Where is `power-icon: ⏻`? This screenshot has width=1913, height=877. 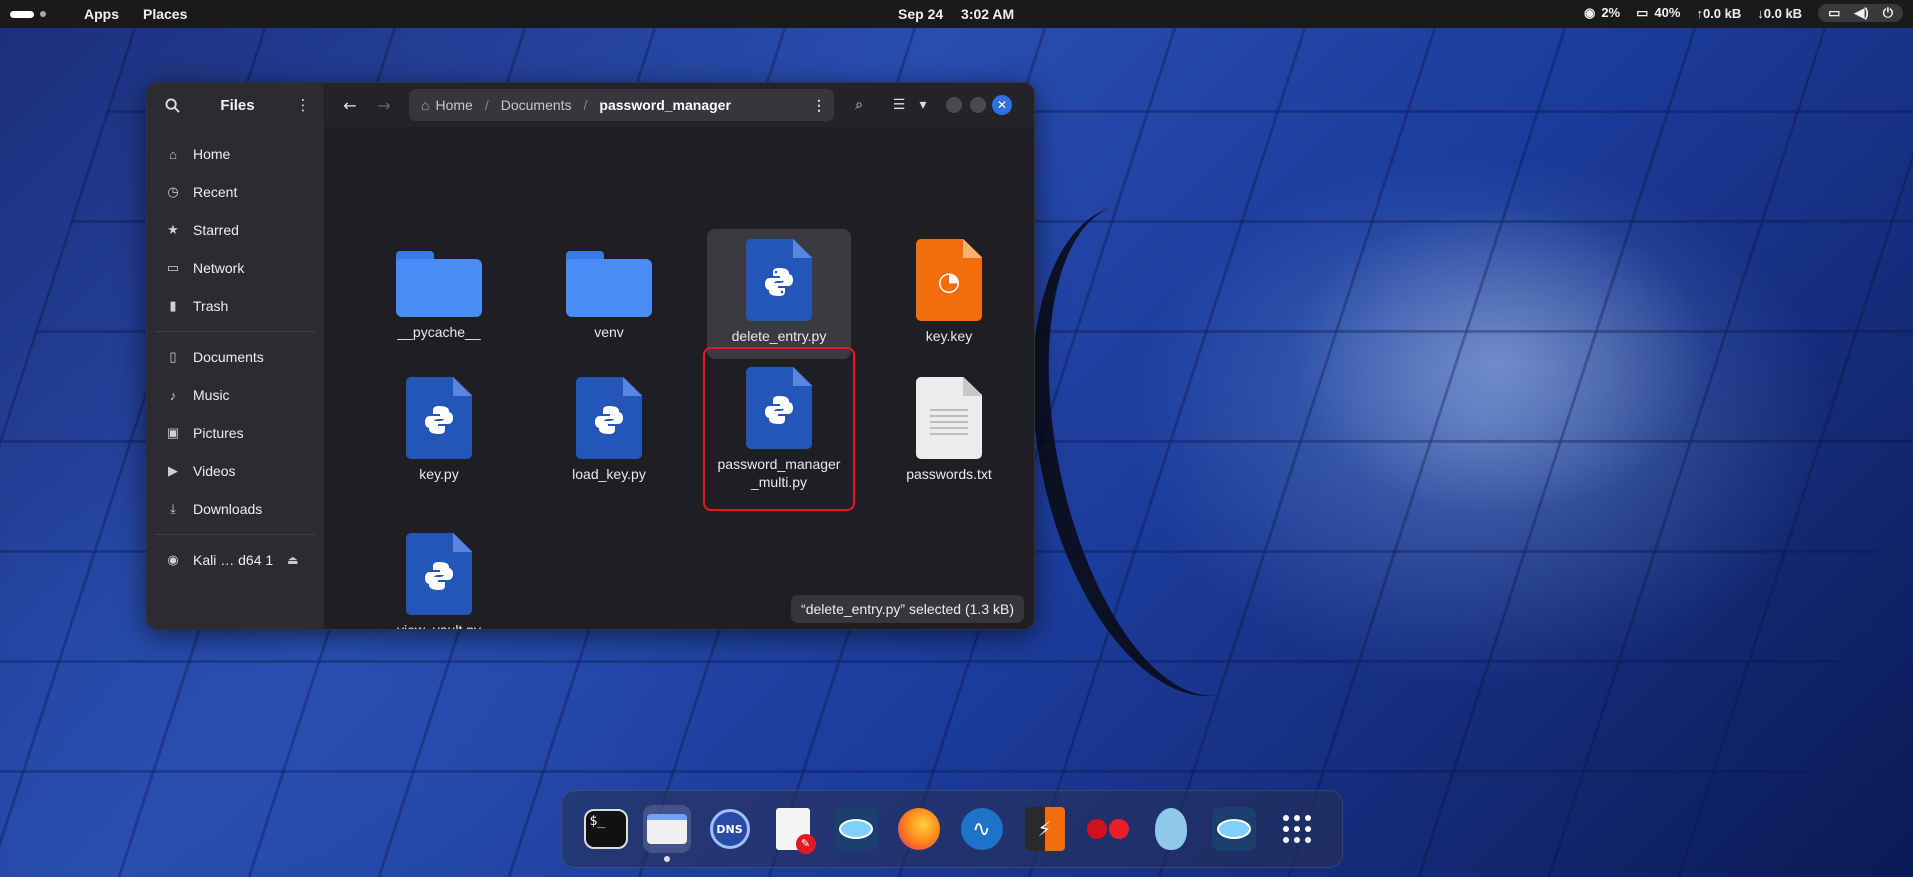
power-icon: ⏻ is located at coordinates (1887, 12).